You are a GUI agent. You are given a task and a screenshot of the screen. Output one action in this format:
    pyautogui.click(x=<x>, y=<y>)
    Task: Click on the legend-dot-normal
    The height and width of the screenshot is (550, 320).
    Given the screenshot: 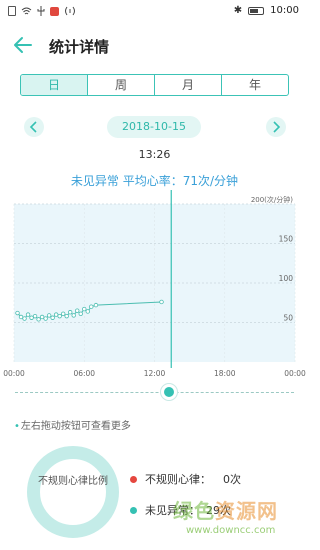 What is the action you would take?
    pyautogui.click(x=133, y=510)
    